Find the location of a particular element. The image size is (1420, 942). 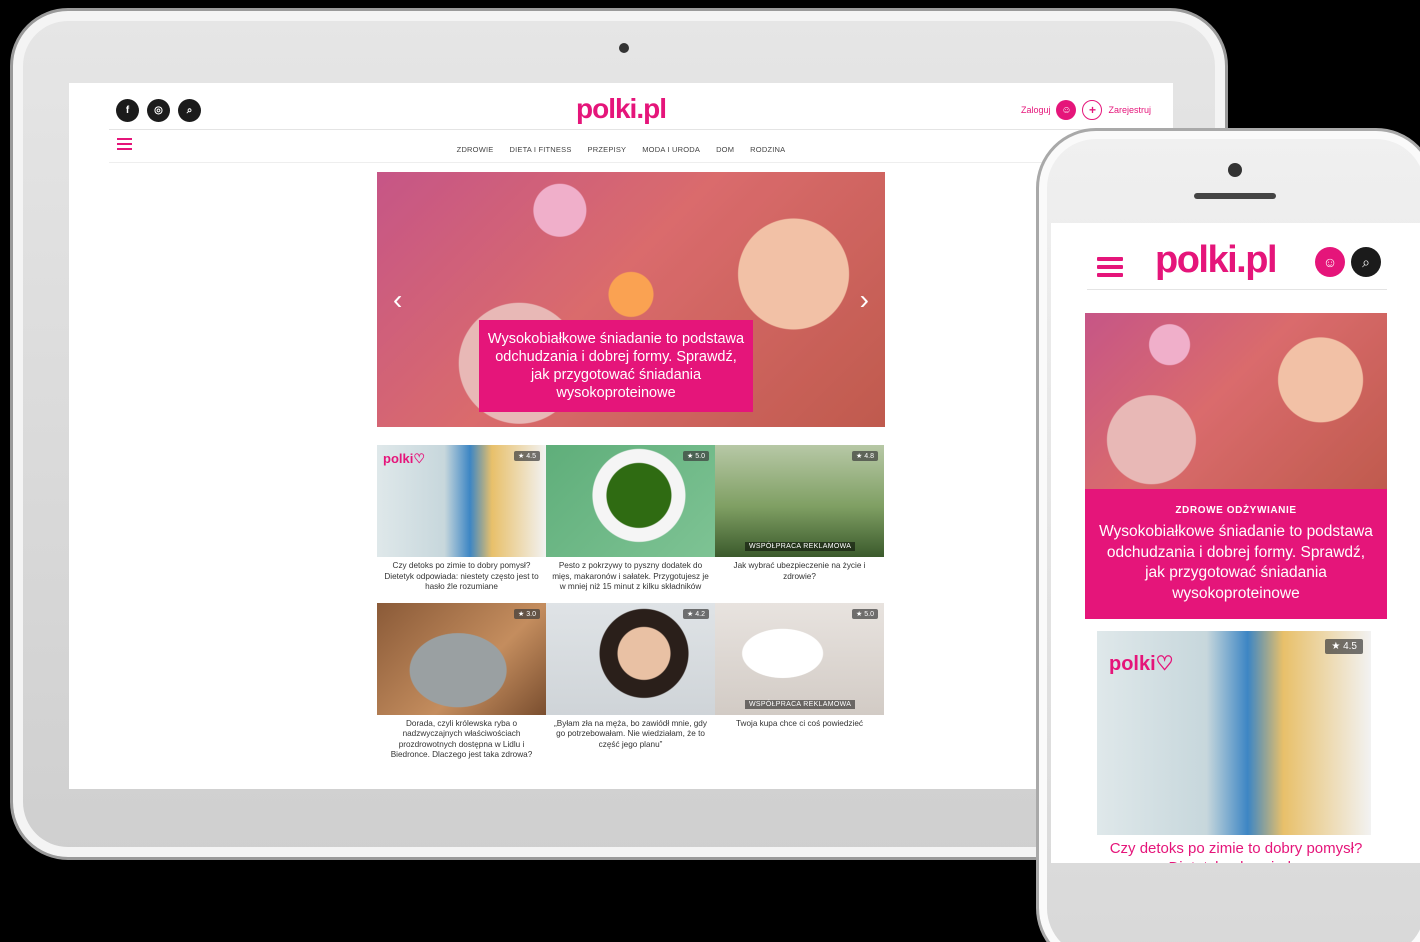

plus-icon: + is located at coordinates (1092, 110).